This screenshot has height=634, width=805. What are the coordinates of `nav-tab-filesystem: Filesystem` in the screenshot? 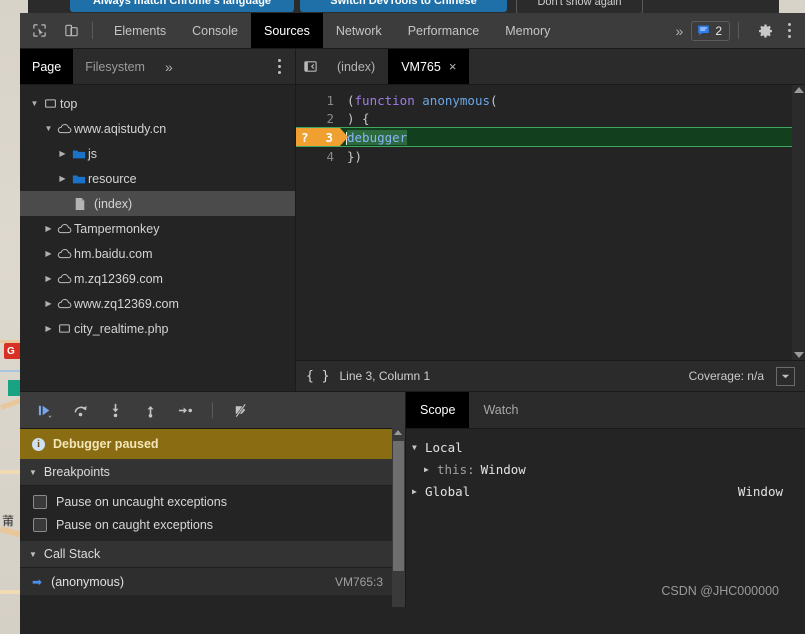 It's located at (115, 66).